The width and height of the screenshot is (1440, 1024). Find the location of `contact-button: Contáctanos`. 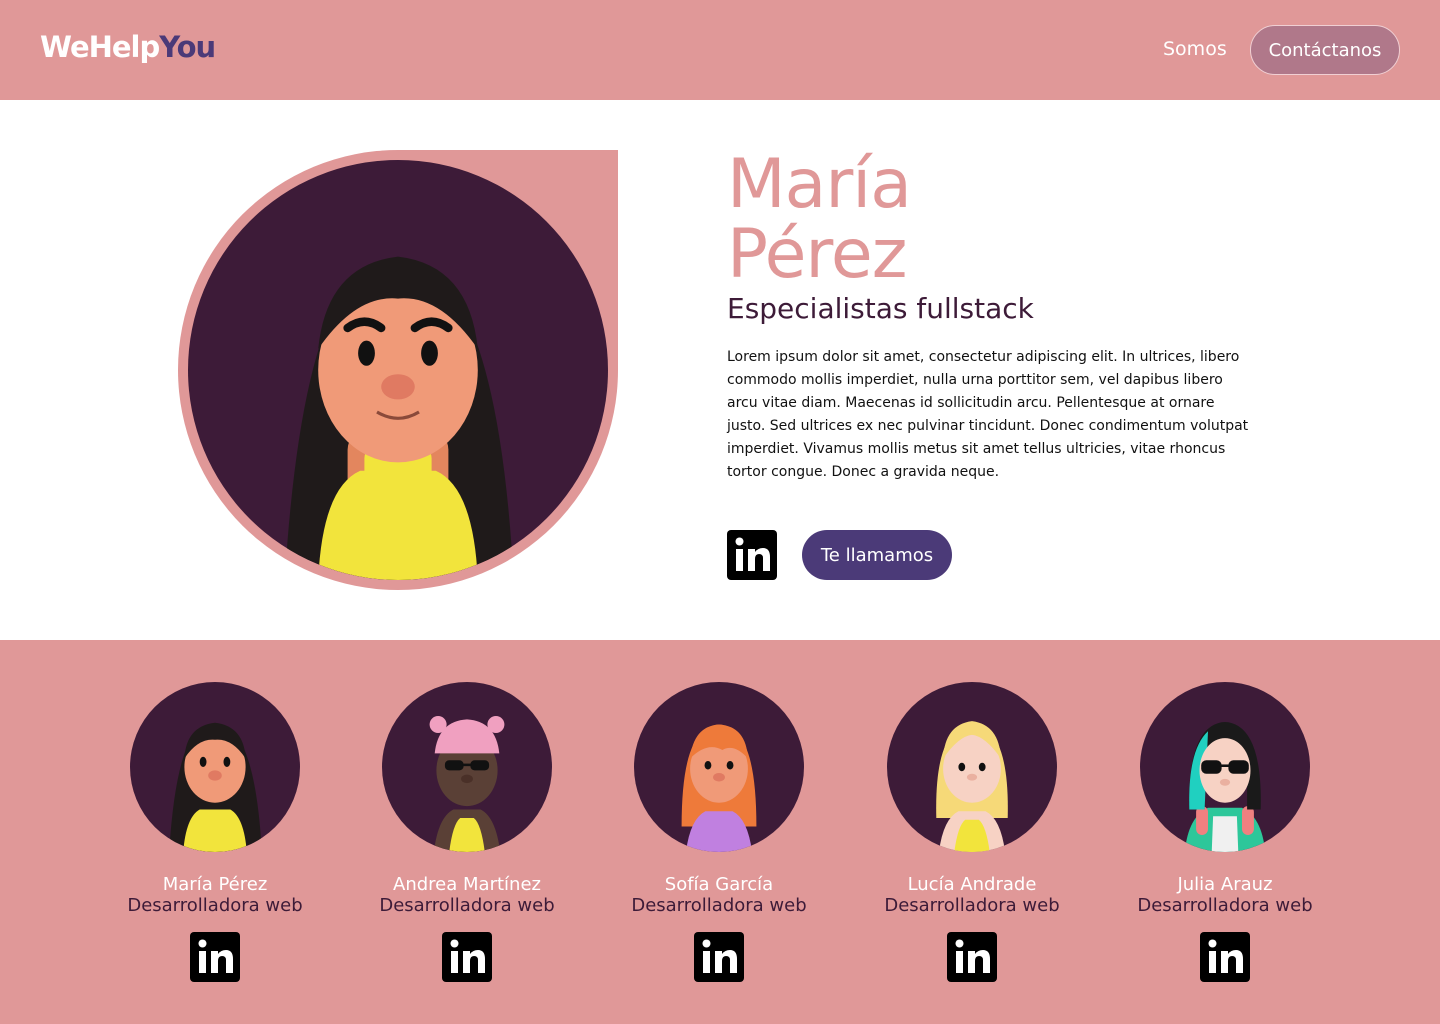

contact-button: Contáctanos is located at coordinates (1325, 50).